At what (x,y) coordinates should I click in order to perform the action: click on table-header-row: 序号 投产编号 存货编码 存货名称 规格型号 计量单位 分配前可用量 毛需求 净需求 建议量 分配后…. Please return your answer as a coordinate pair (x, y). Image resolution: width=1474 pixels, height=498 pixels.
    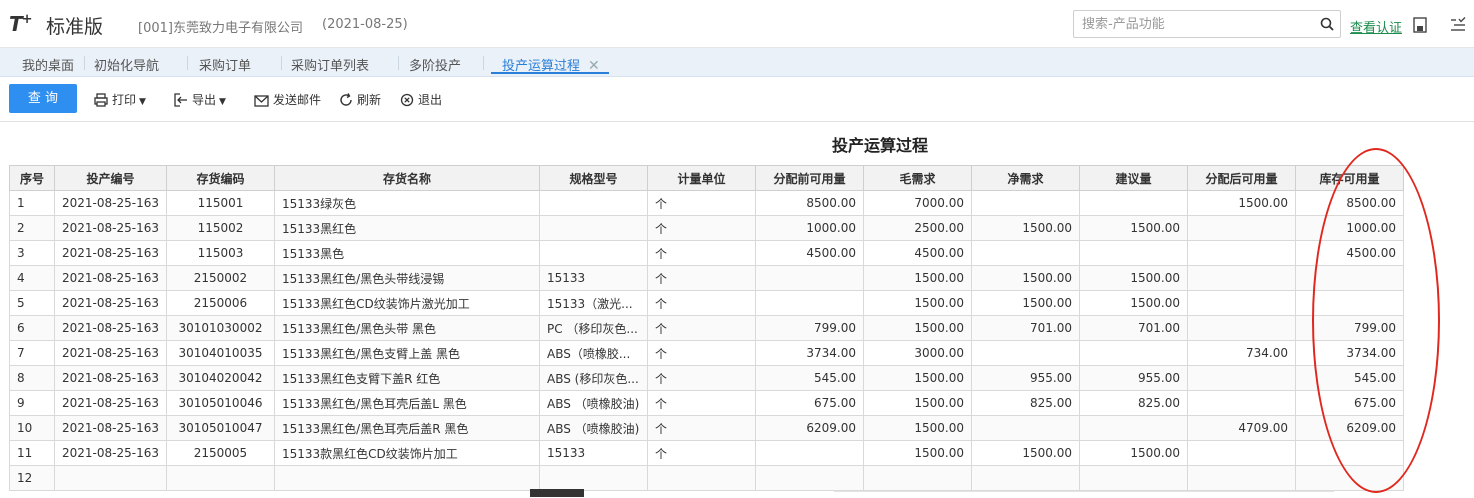
    Looking at the image, I should click on (706, 178).